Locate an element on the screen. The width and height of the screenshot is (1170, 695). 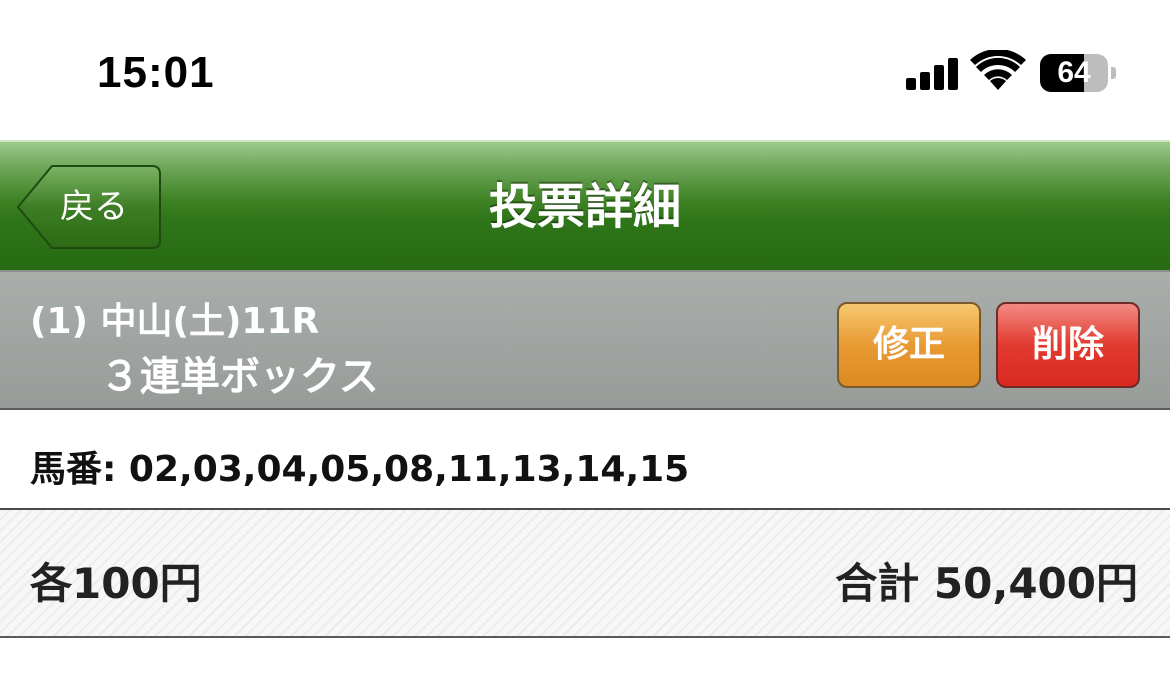
status-time: 15:01 is located at coordinates (156, 72).